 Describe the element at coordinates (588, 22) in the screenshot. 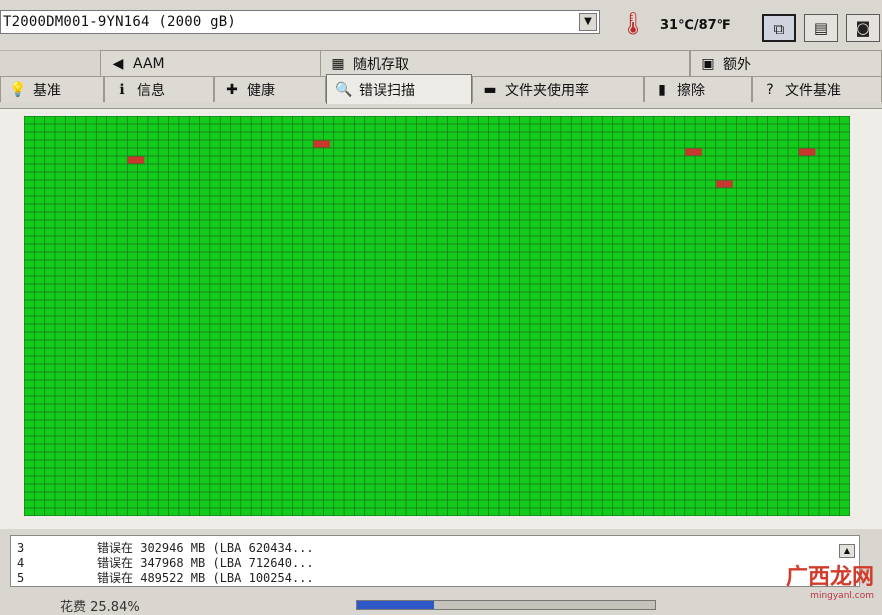

I see `chevron-down-icon: ▼` at that location.